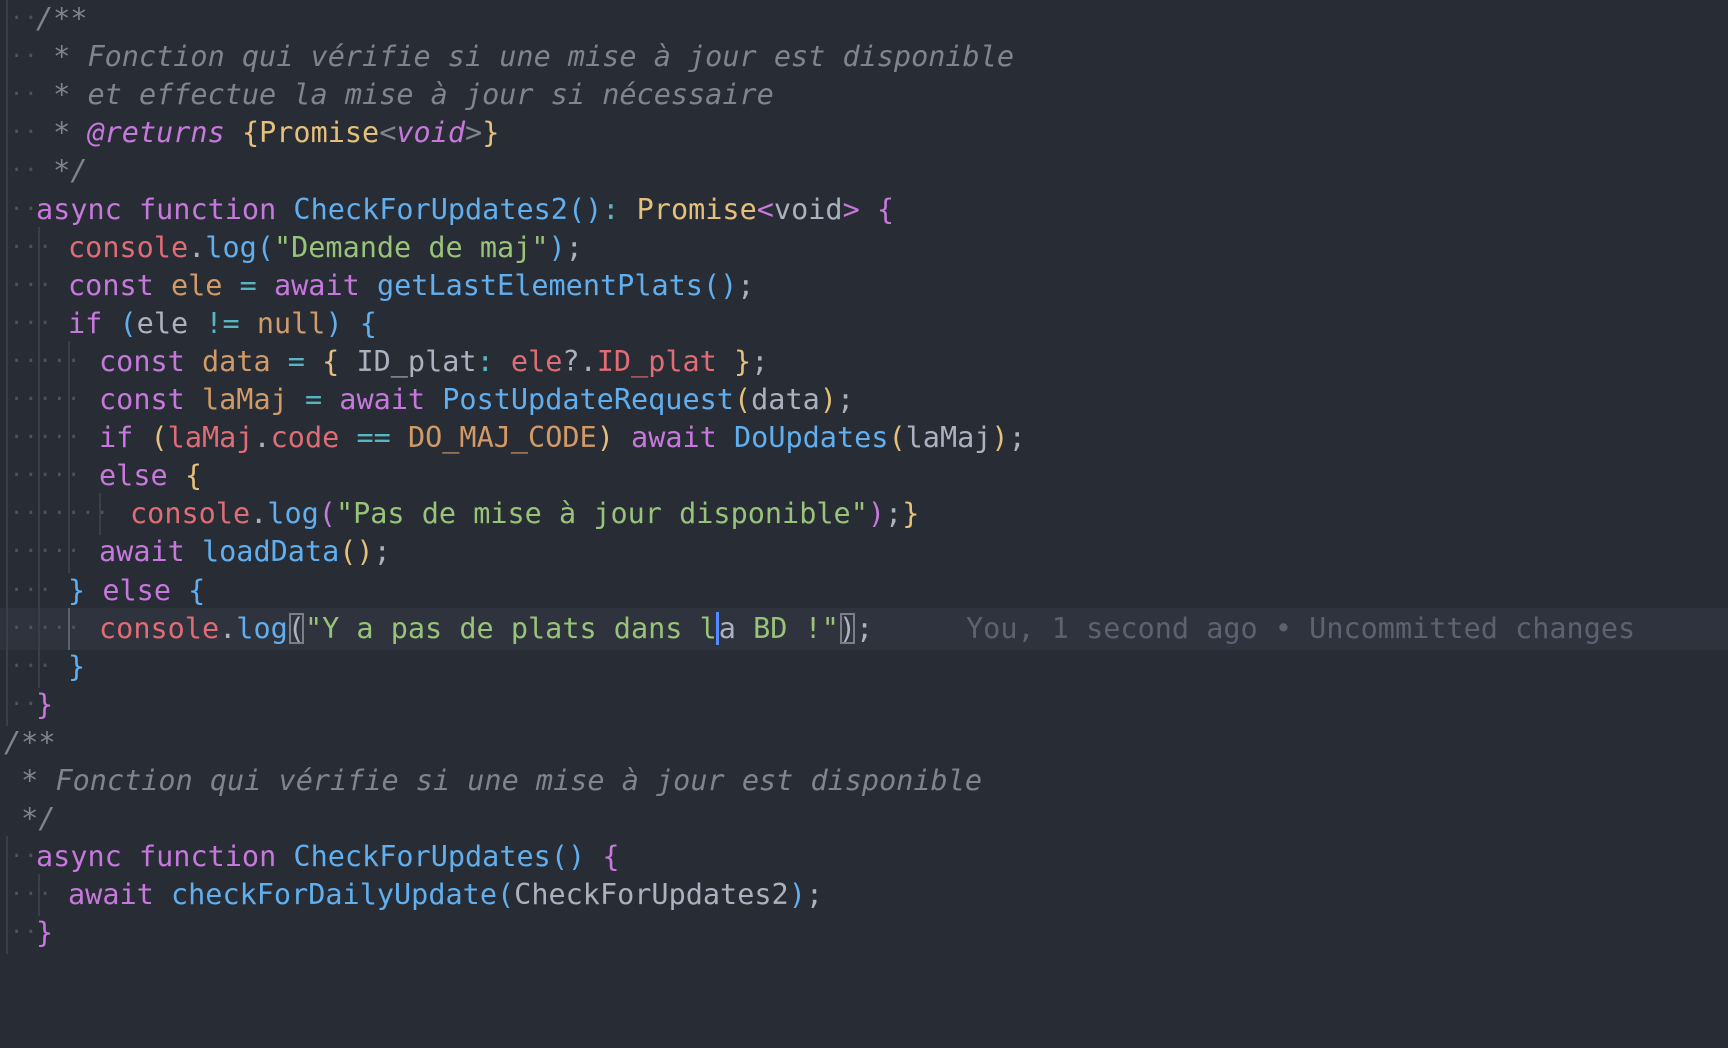  Describe the element at coordinates (79, 209) in the screenshot. I see `token-keyword: async` at that location.